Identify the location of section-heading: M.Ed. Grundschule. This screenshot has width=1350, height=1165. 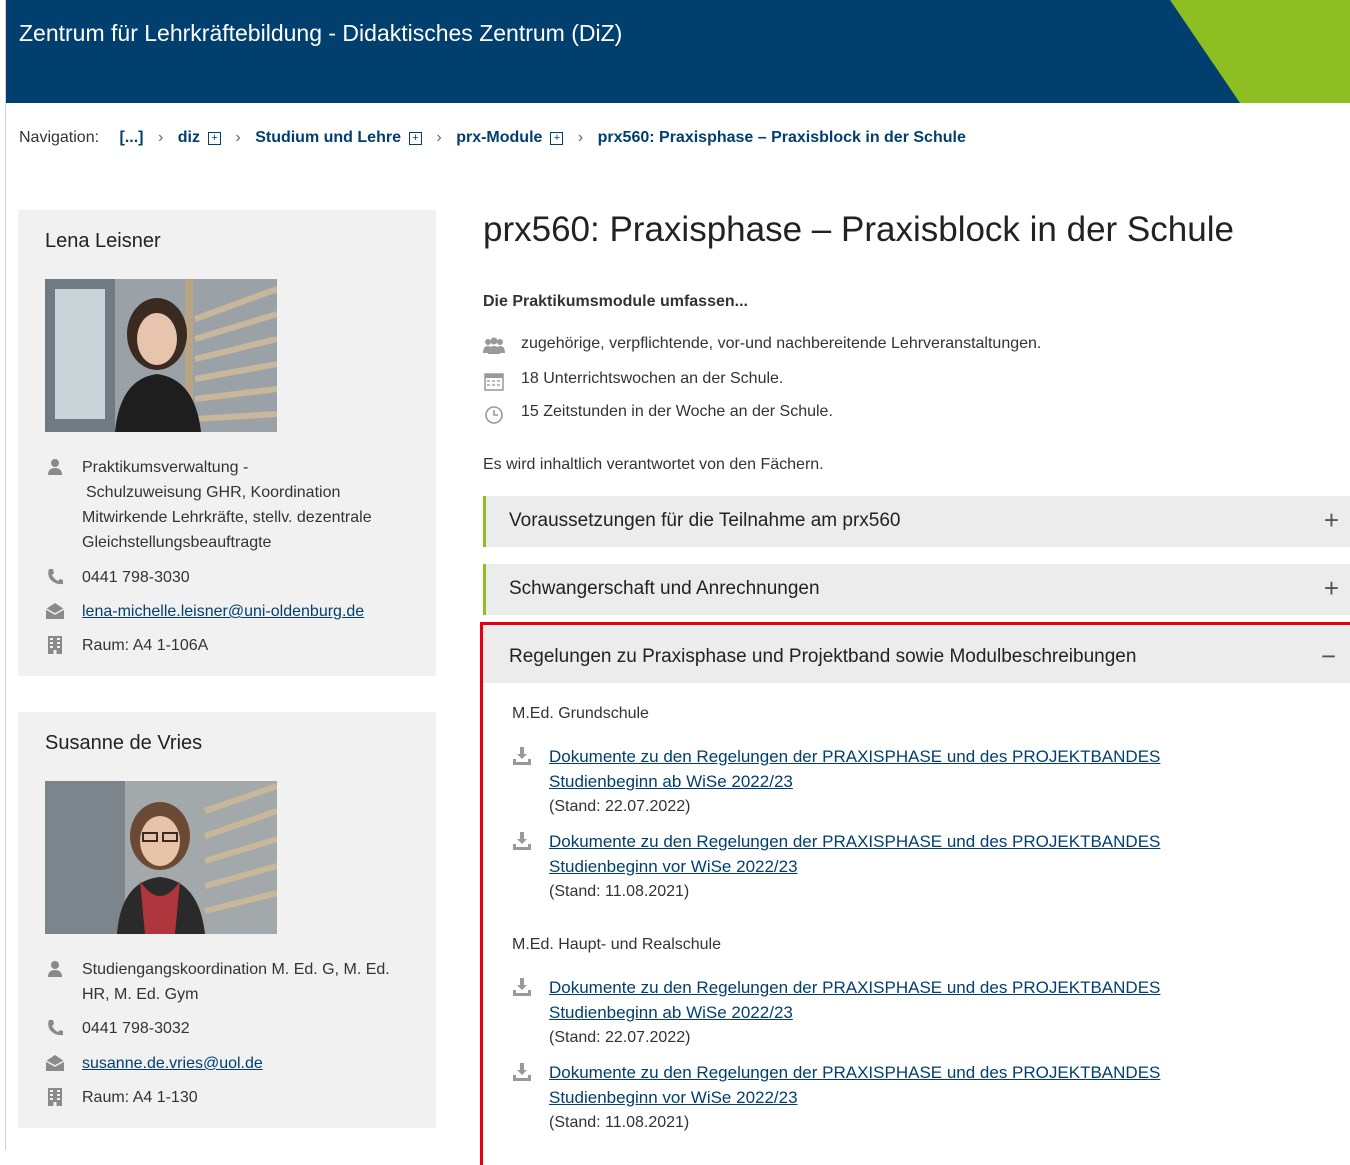
(580, 713).